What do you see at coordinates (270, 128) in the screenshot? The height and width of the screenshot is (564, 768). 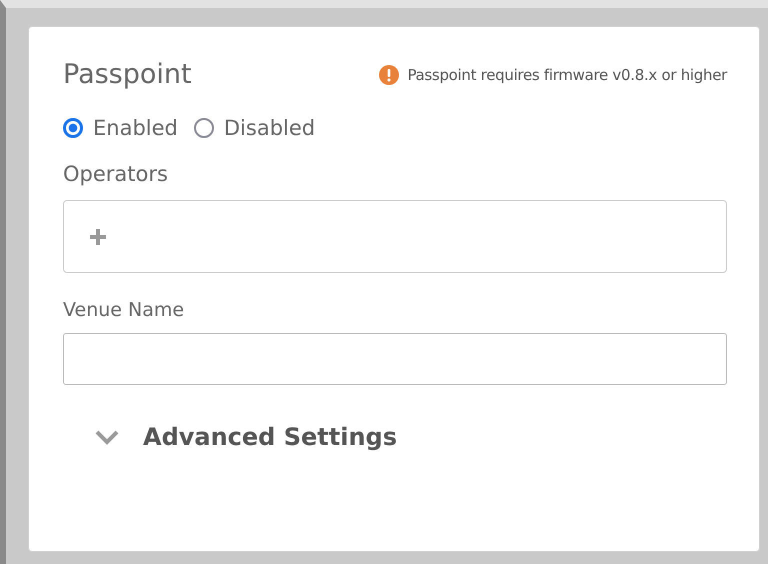 I see `radio-label: Disabled` at bounding box center [270, 128].